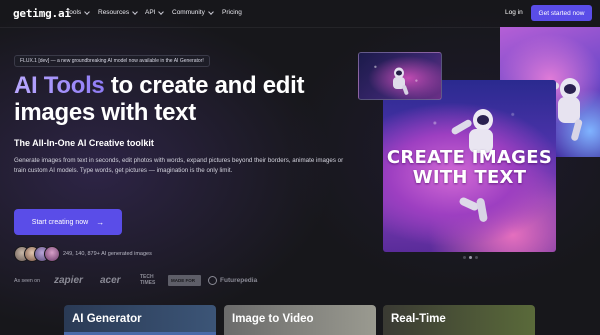  What do you see at coordinates (100, 222) in the screenshot?
I see `arrow-right-icon: →` at bounding box center [100, 222].